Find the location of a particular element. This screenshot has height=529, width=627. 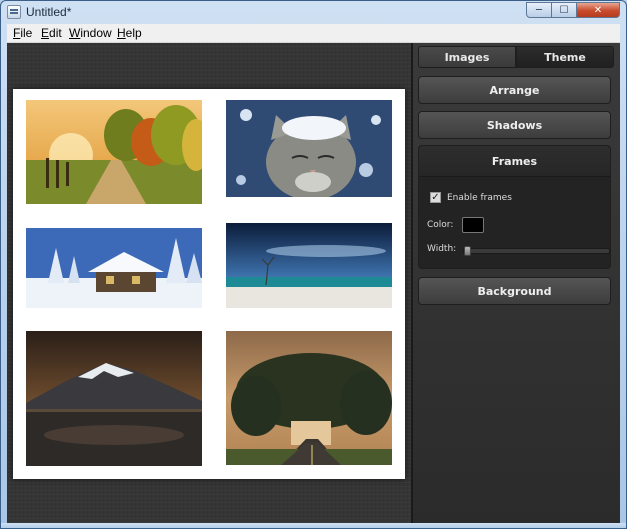

photo-beach is located at coordinates (309, 265).